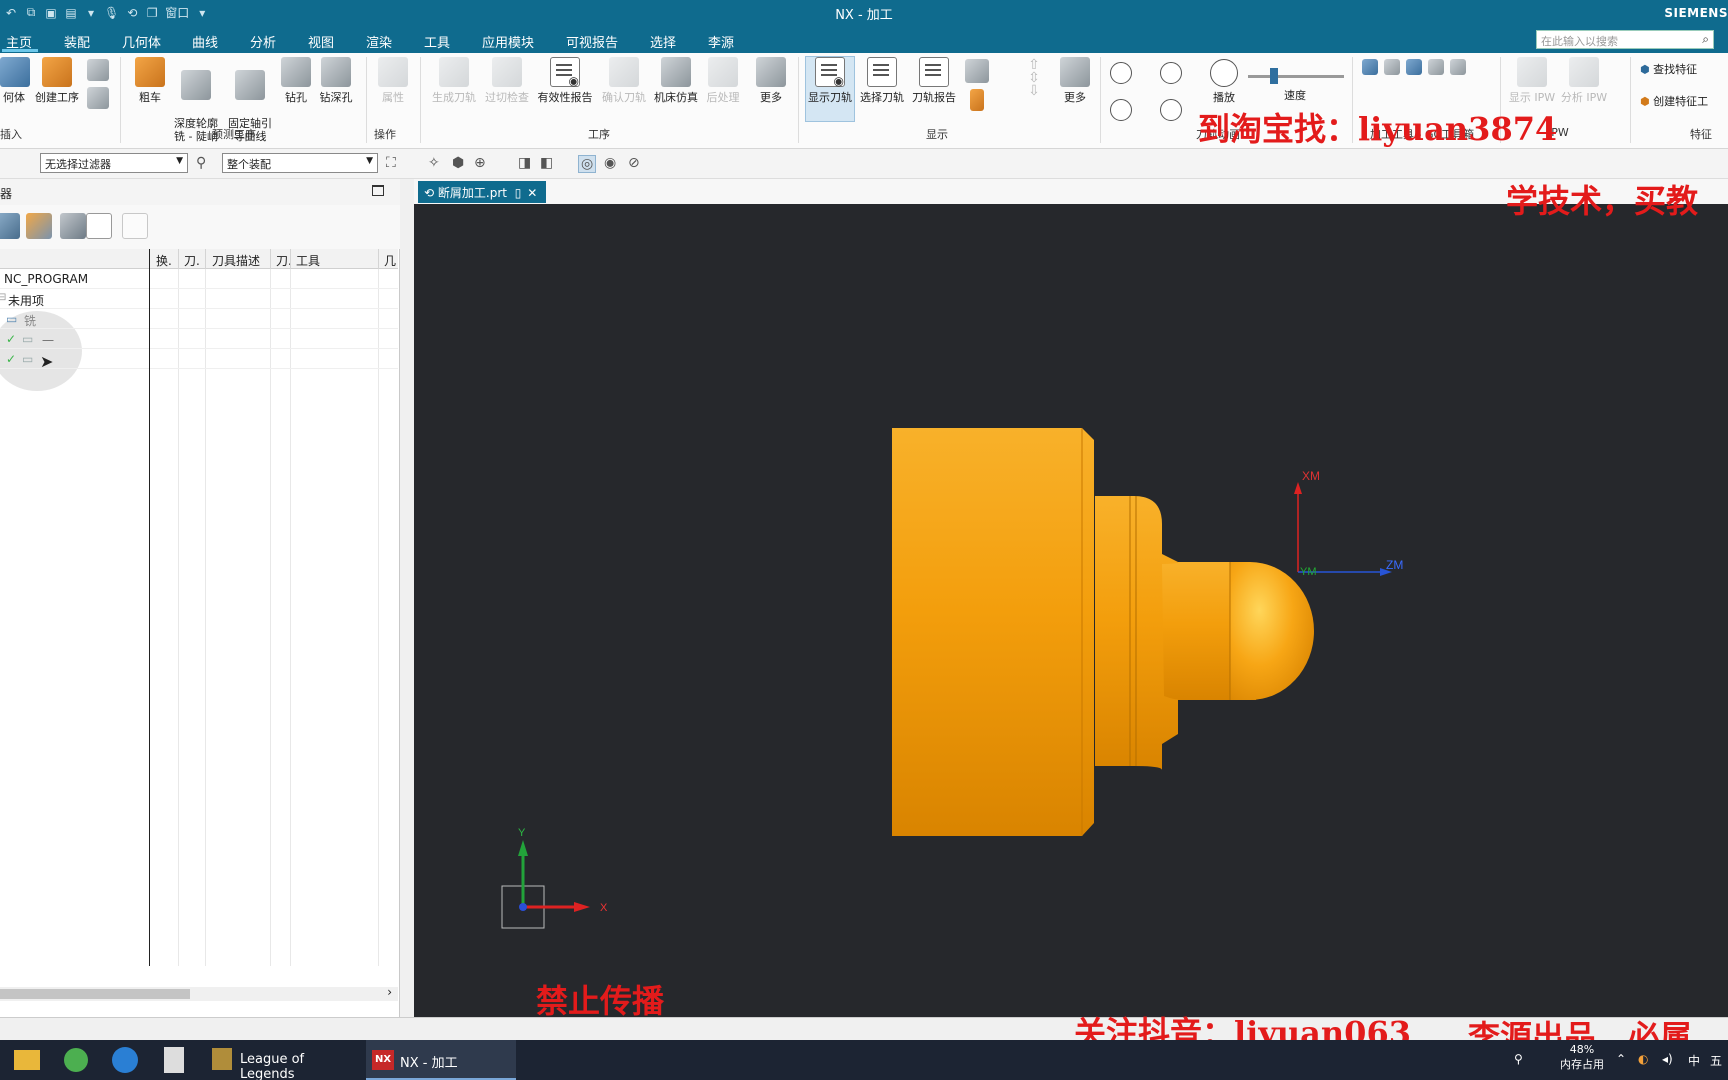  I want to click on view-triad: Y X, so click(554, 878).